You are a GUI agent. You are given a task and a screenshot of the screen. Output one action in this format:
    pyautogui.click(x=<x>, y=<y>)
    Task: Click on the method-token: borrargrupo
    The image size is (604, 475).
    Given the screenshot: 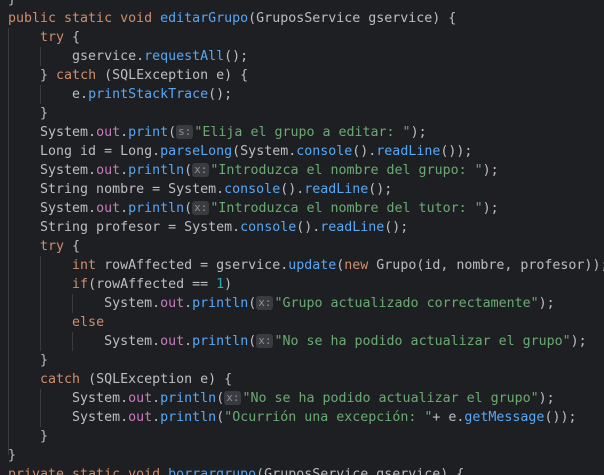 What is the action you would take?
    pyautogui.click(x=212, y=471)
    